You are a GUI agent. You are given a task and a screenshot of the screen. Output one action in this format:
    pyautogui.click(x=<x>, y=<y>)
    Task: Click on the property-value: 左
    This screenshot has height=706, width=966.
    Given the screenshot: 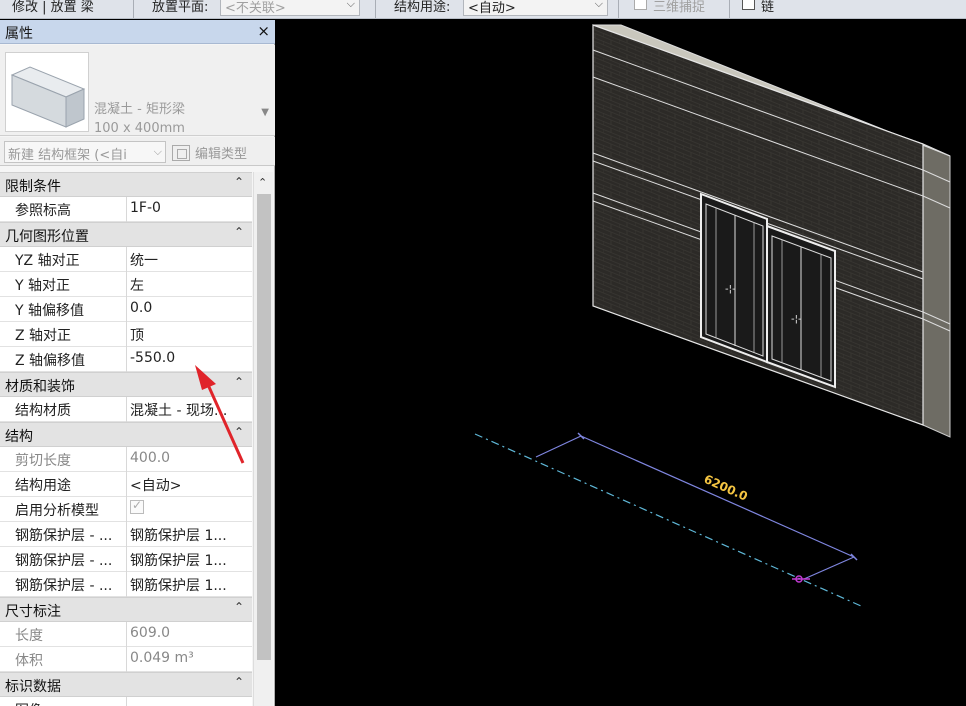 What is the action you would take?
    pyautogui.click(x=190, y=285)
    